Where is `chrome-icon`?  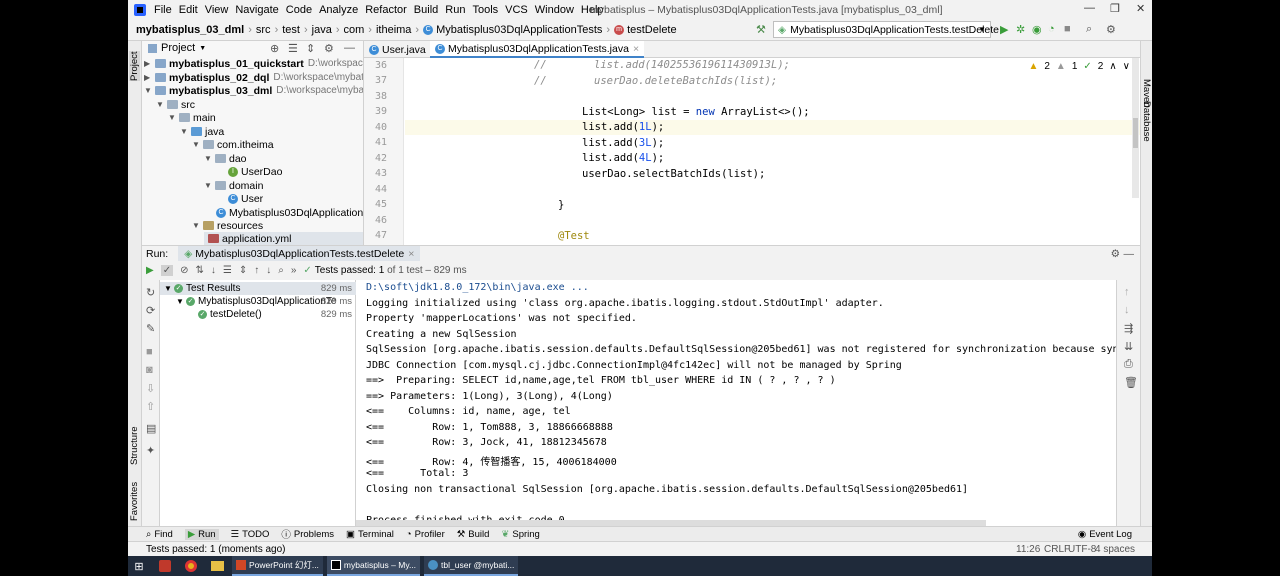 chrome-icon is located at coordinates (191, 566).